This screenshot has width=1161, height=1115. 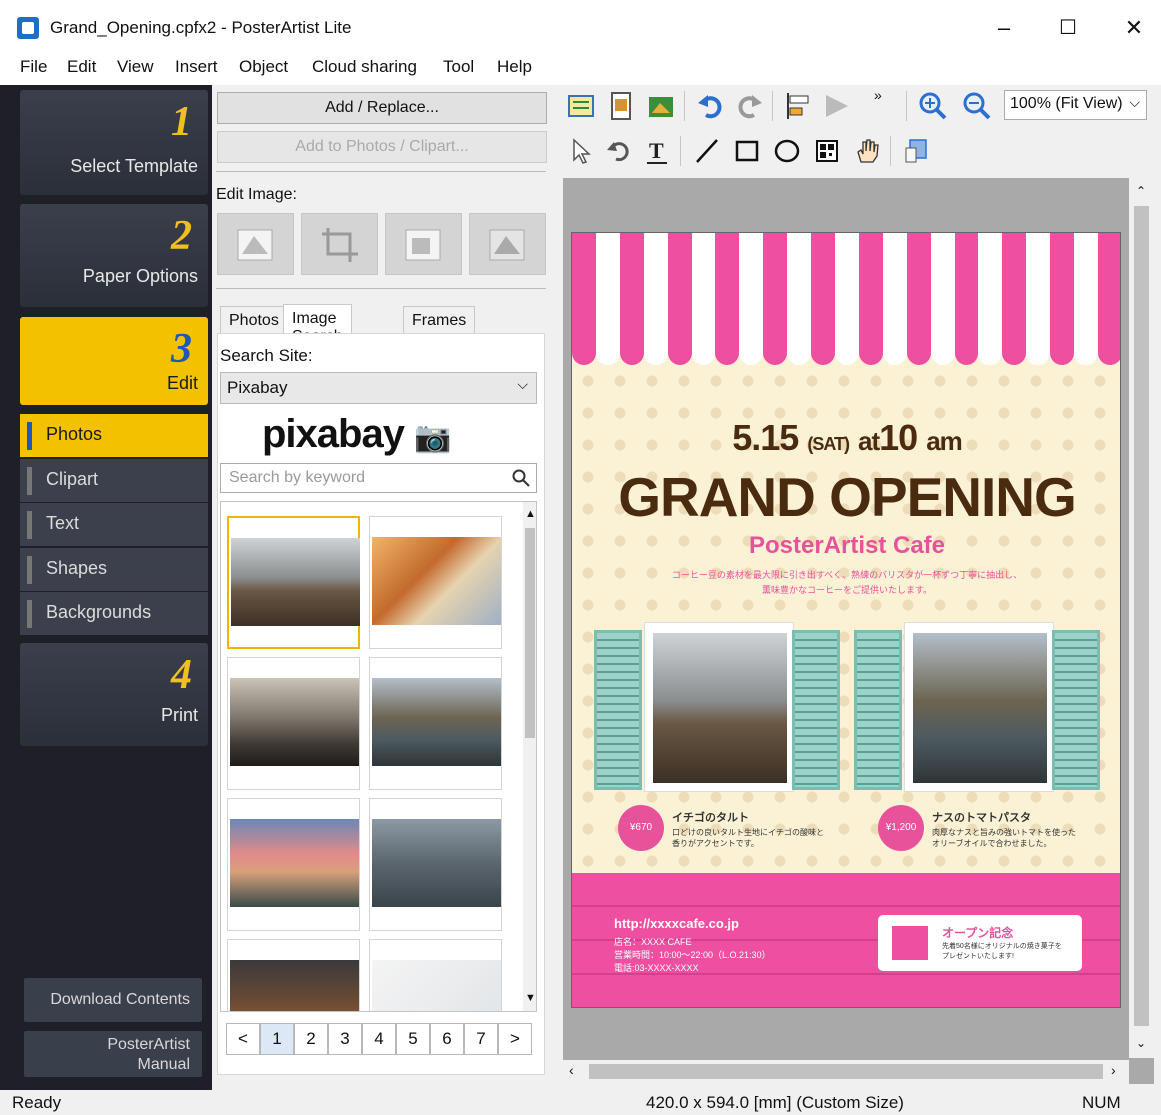 I want to click on hand-pan-icon, so click(x=867, y=151).